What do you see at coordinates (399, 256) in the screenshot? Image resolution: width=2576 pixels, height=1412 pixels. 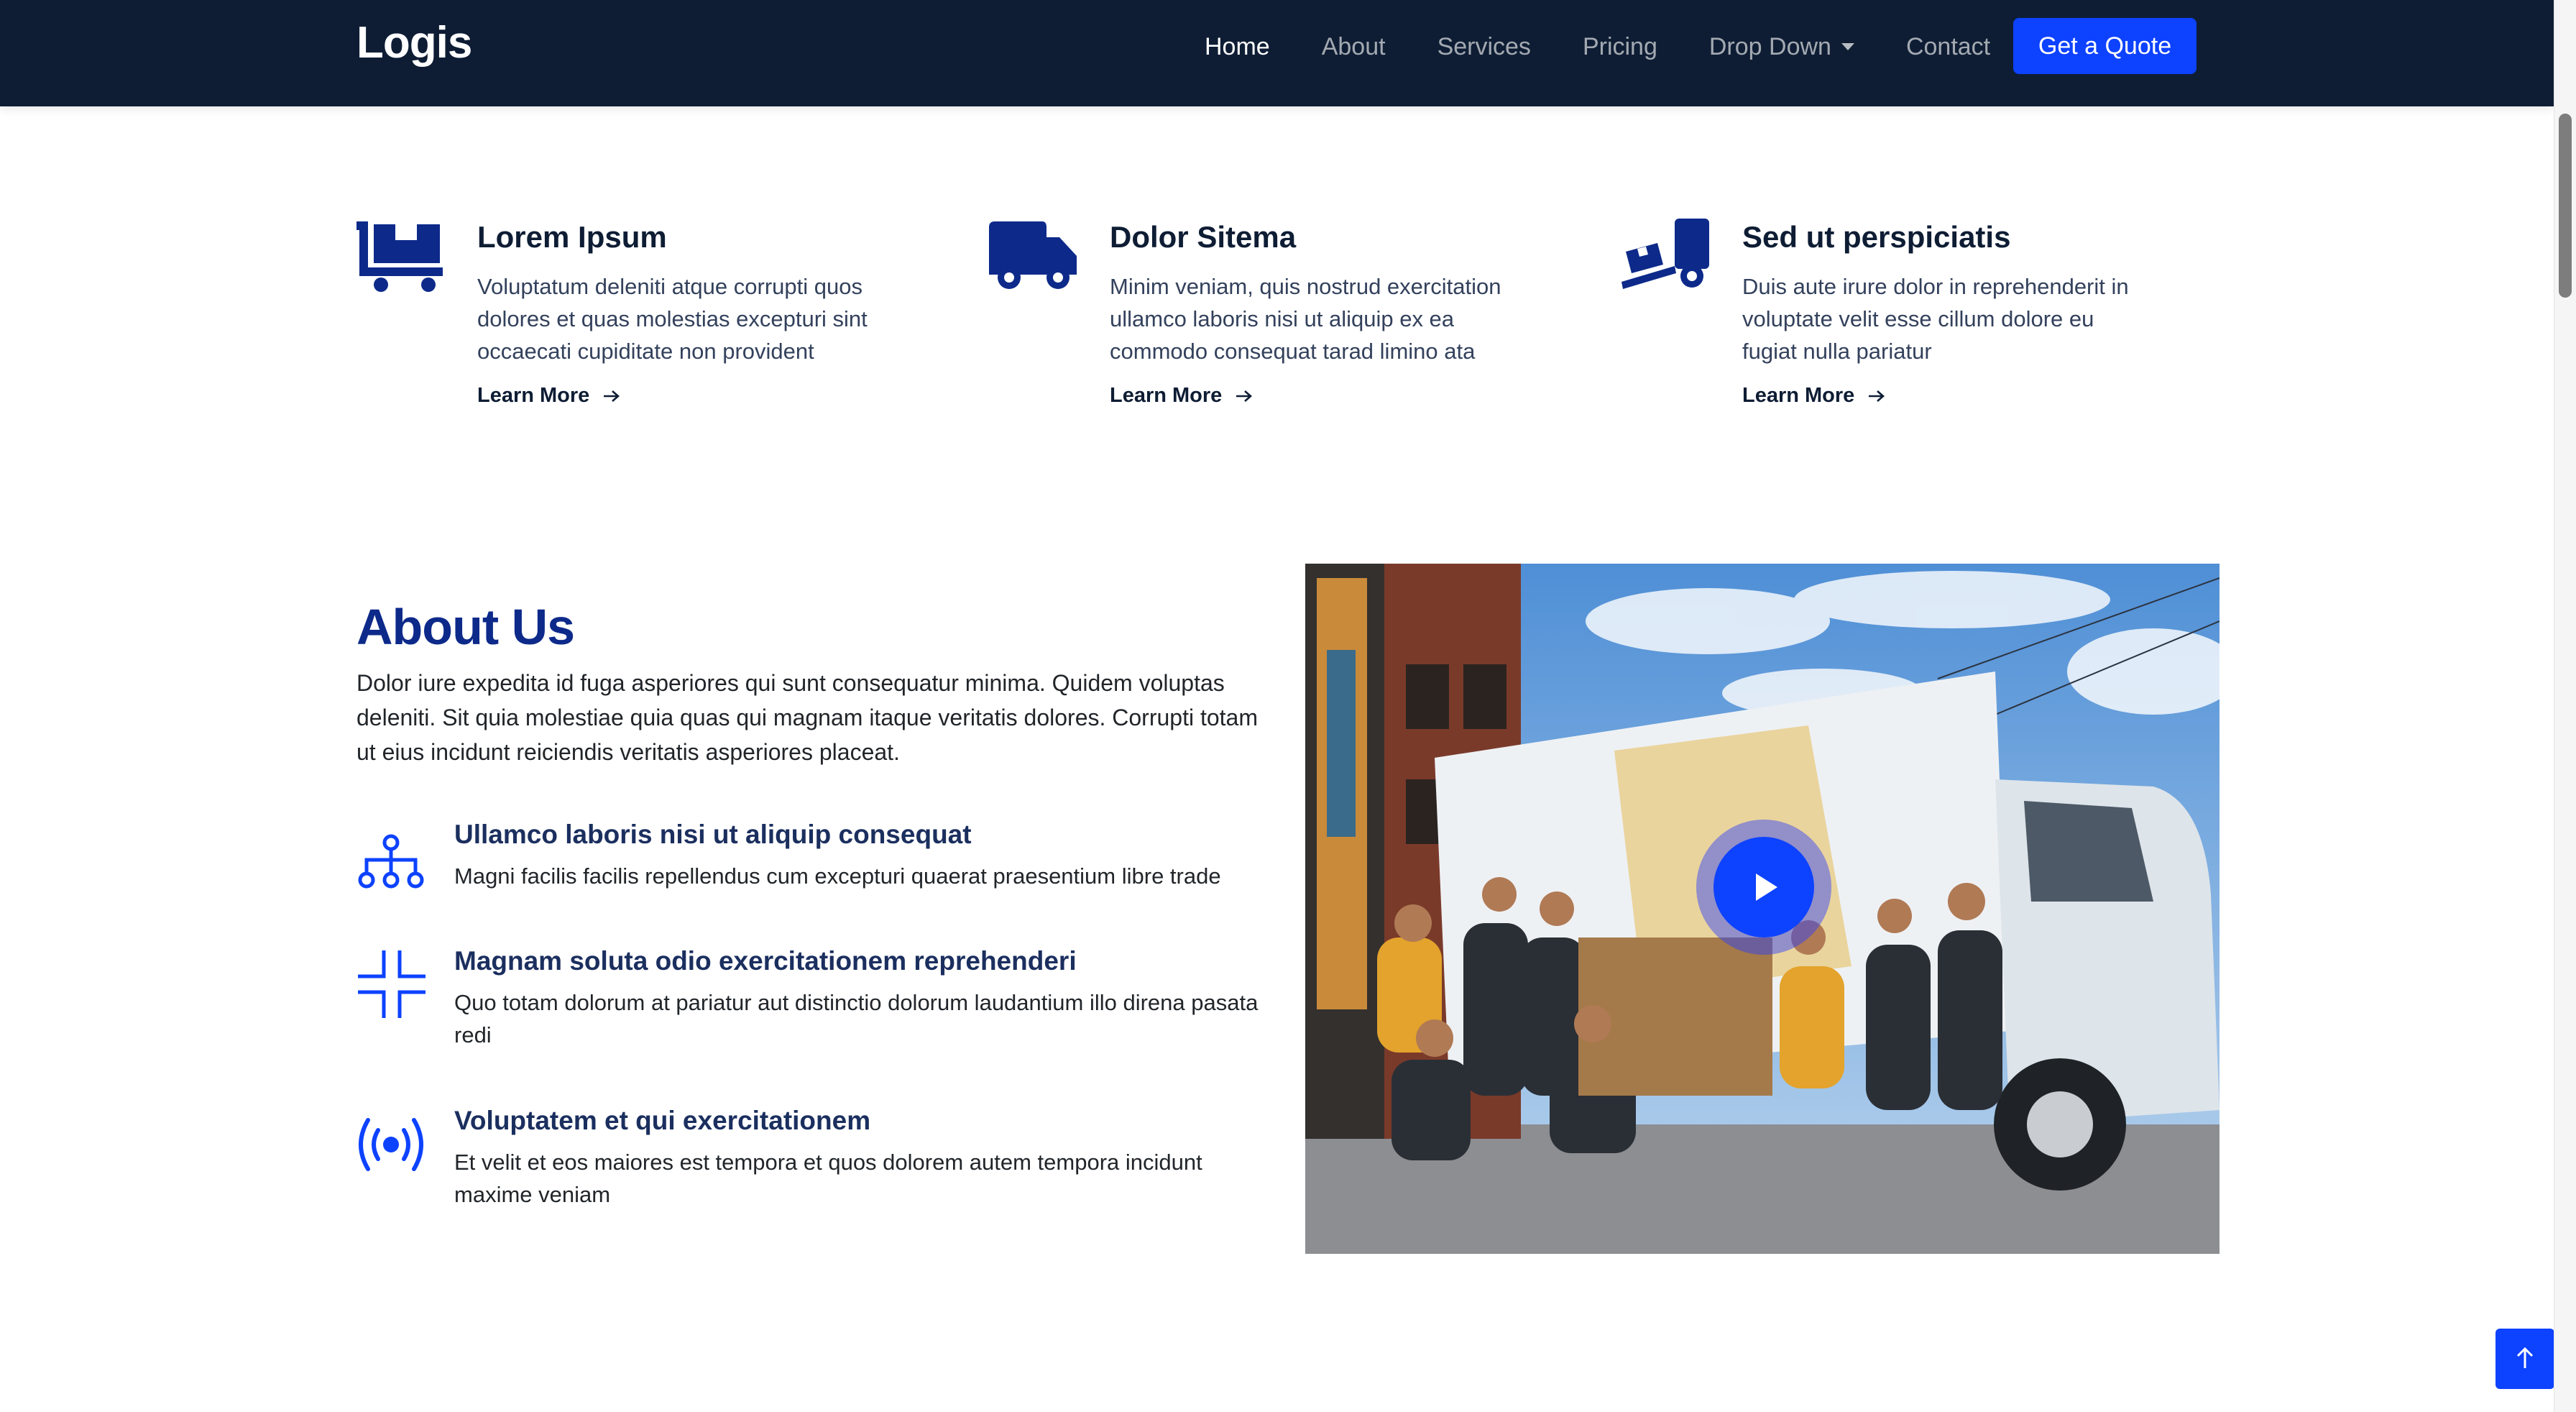 I see `cart-flatbed-boxes-icon` at bounding box center [399, 256].